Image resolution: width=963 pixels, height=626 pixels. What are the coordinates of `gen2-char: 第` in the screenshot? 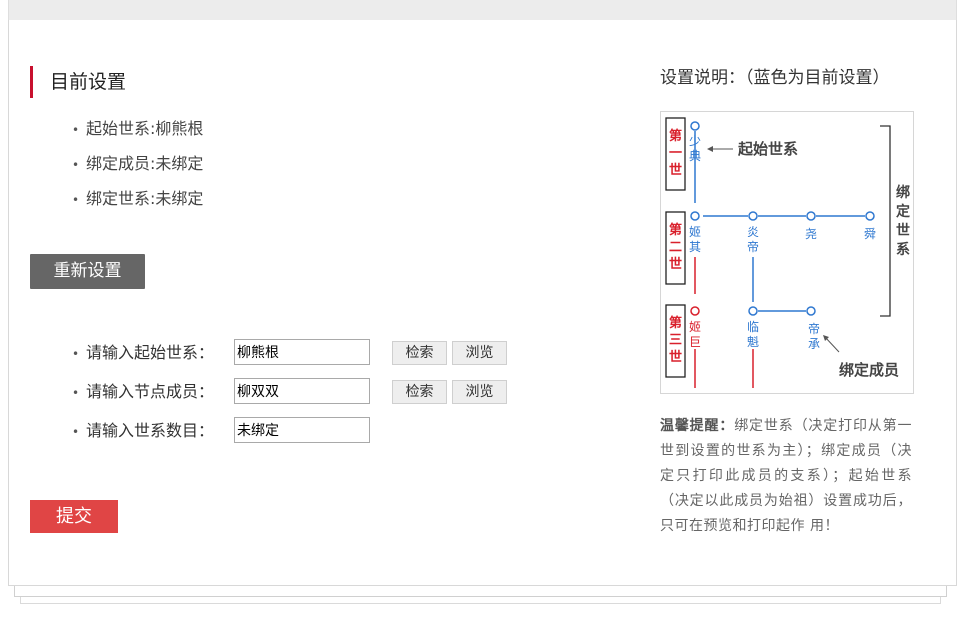 It's located at (675, 230).